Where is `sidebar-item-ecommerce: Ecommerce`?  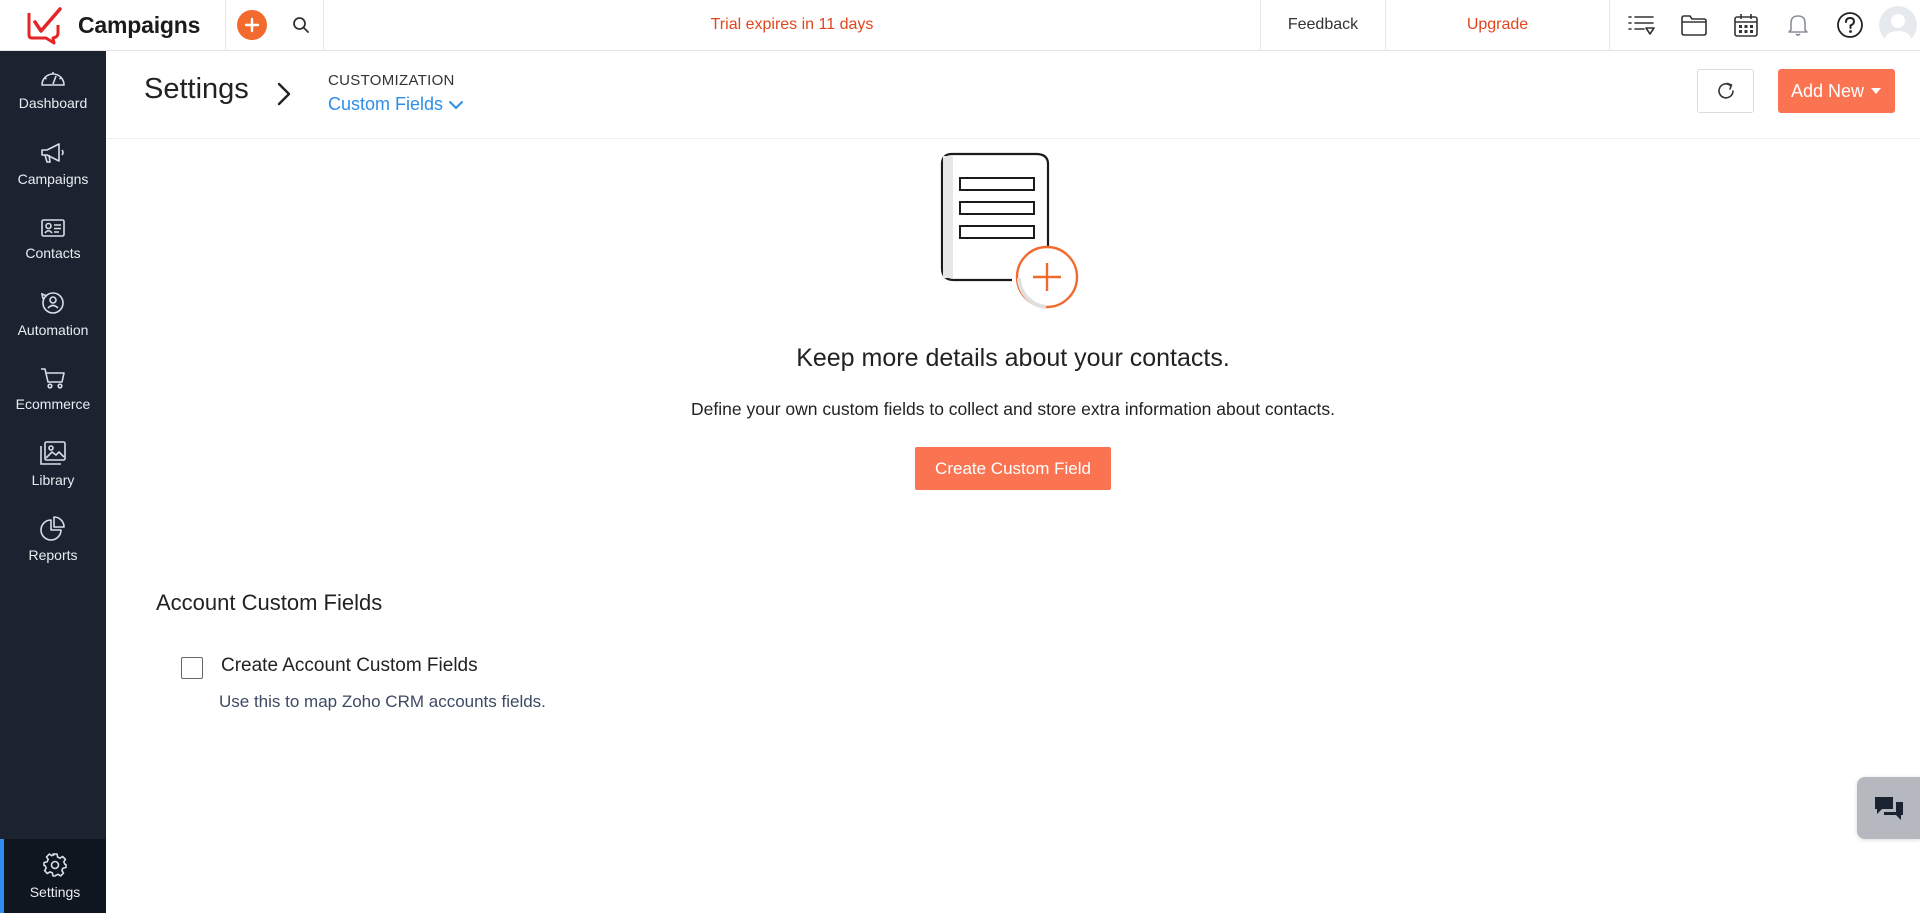 sidebar-item-ecommerce: Ecommerce is located at coordinates (53, 388).